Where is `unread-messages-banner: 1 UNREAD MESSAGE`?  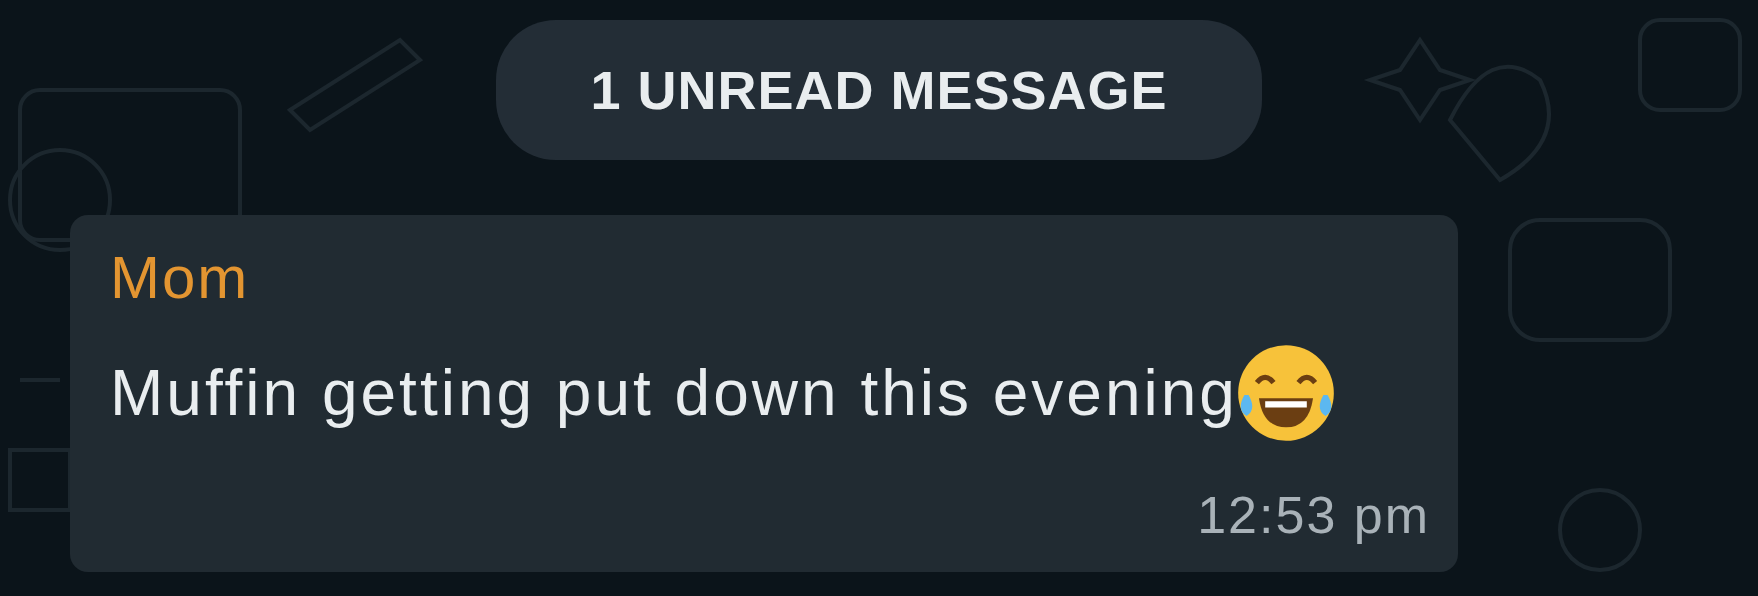
unread-messages-banner: 1 UNREAD MESSAGE is located at coordinates (879, 90).